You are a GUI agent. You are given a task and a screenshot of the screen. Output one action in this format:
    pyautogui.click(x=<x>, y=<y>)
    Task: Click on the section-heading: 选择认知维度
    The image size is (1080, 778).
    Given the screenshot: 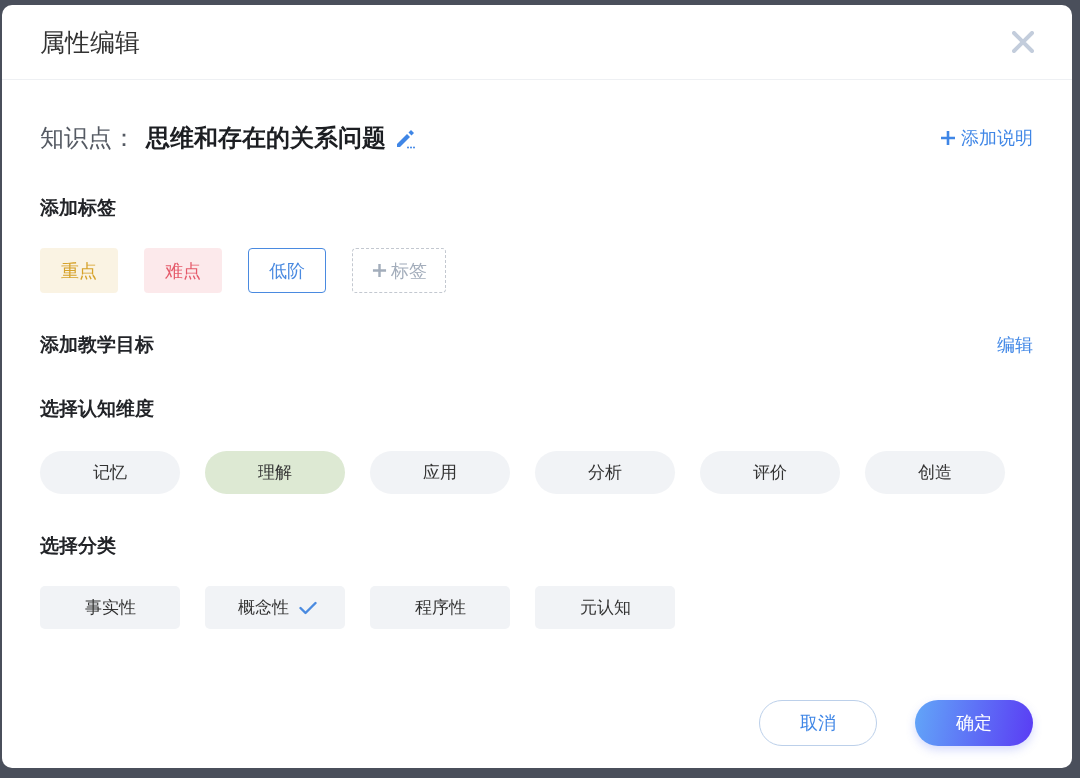 What is the action you would take?
    pyautogui.click(x=97, y=409)
    